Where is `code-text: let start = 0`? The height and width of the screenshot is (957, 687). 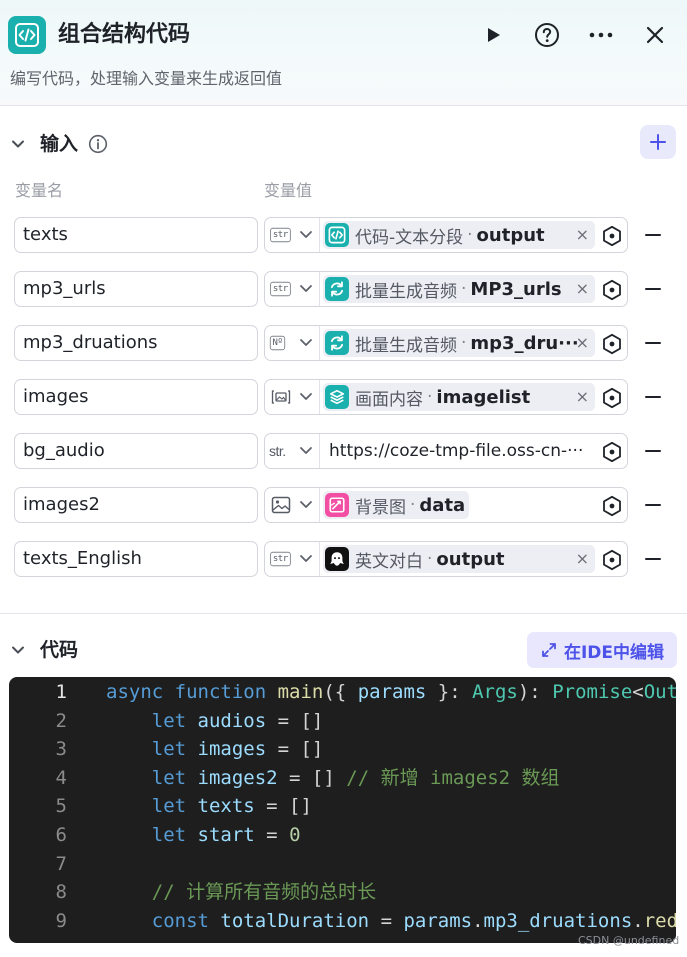 code-text: let start = 0 is located at coordinates (226, 835).